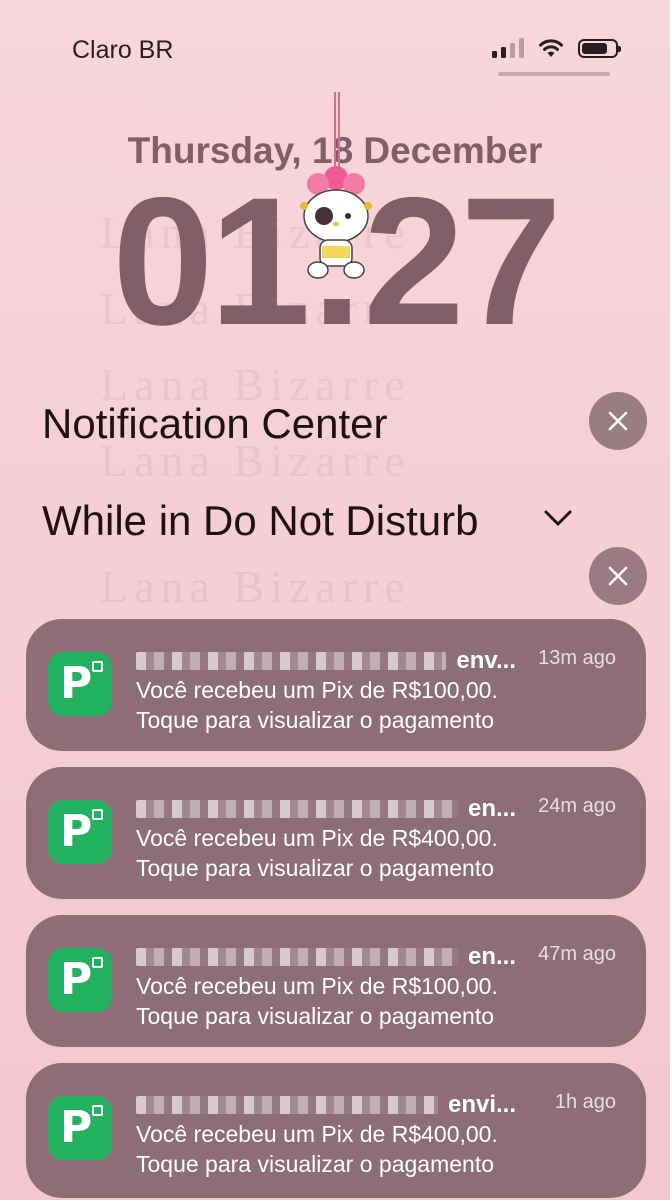 Image resolution: width=670 pixels, height=1200 pixels. What do you see at coordinates (260, 521) in the screenshot?
I see `dnd-group-title: While in Do Not Disturb` at bounding box center [260, 521].